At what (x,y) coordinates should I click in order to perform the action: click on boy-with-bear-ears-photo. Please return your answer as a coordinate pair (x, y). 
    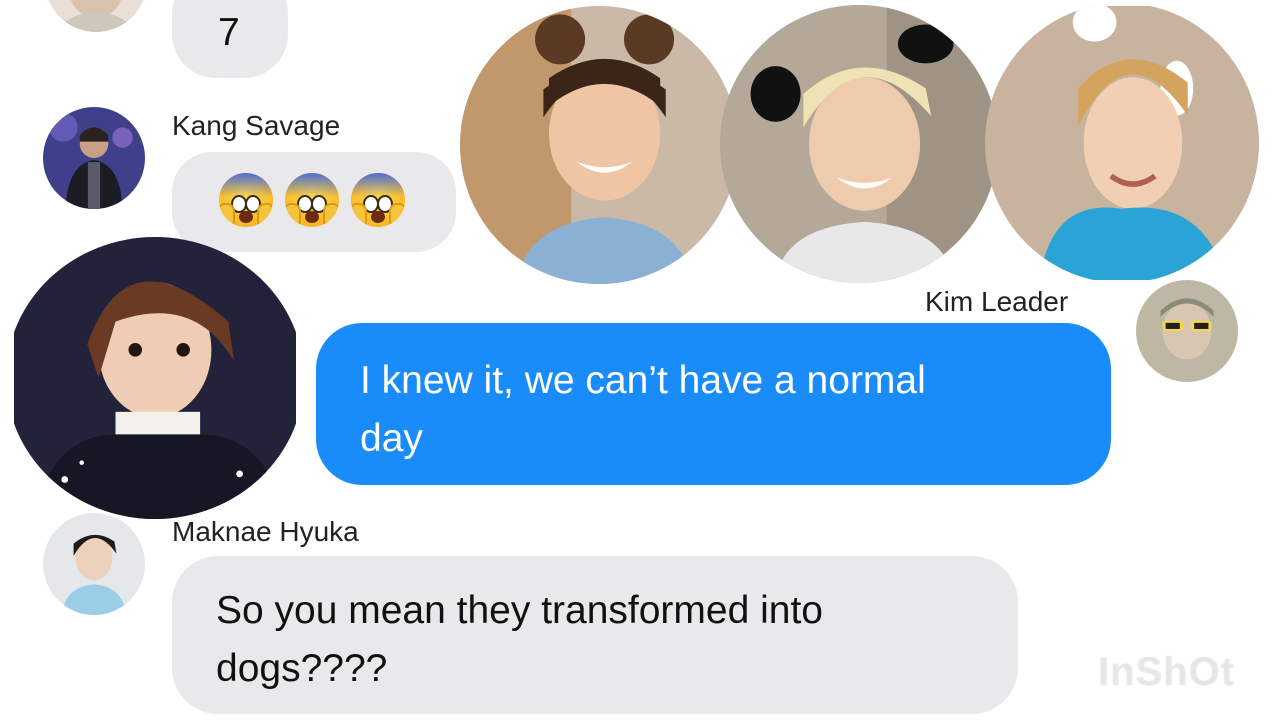
    Looking at the image, I should click on (599, 145).